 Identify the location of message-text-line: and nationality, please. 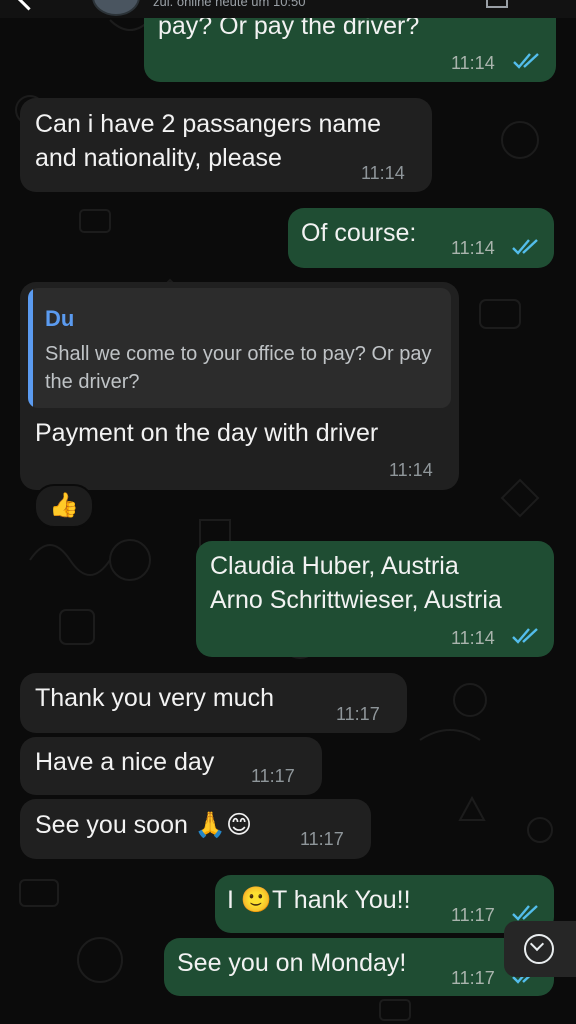
(158, 158).